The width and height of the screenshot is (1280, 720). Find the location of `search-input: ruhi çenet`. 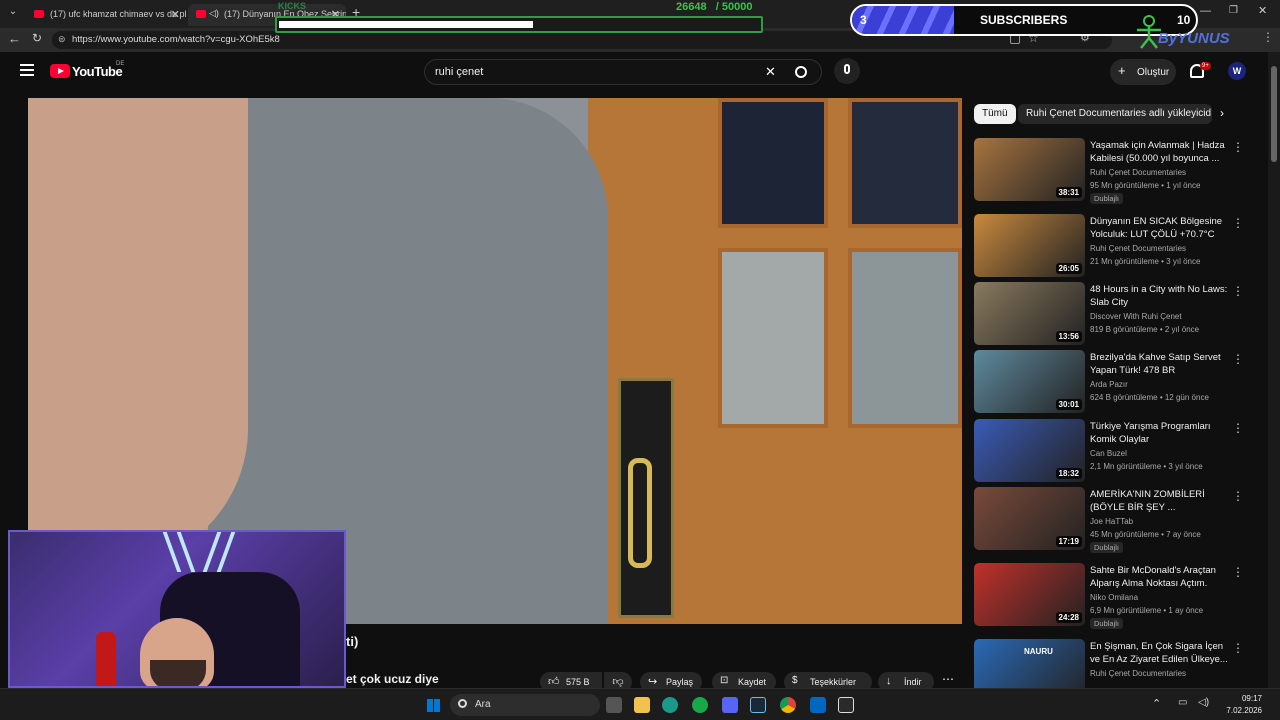

search-input: ruhi çenet is located at coordinates (459, 72).